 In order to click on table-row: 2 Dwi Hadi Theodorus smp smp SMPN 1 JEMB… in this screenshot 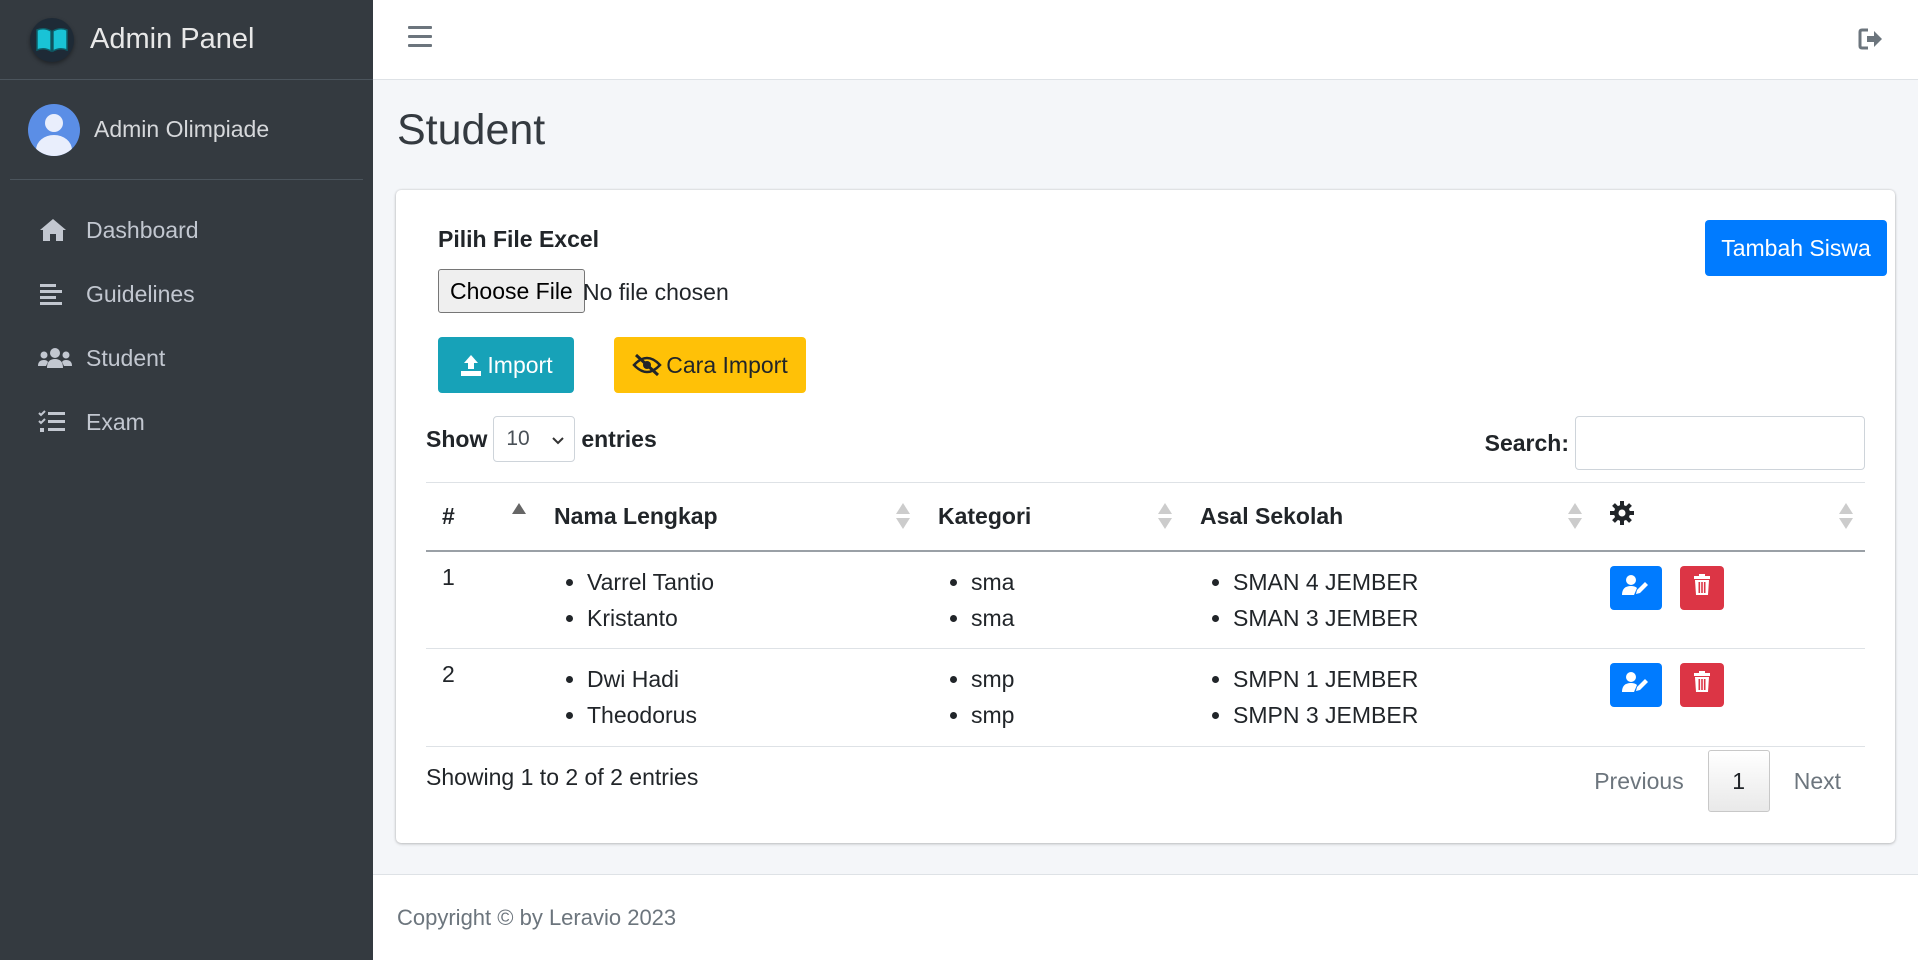, I will do `click(1145, 697)`.